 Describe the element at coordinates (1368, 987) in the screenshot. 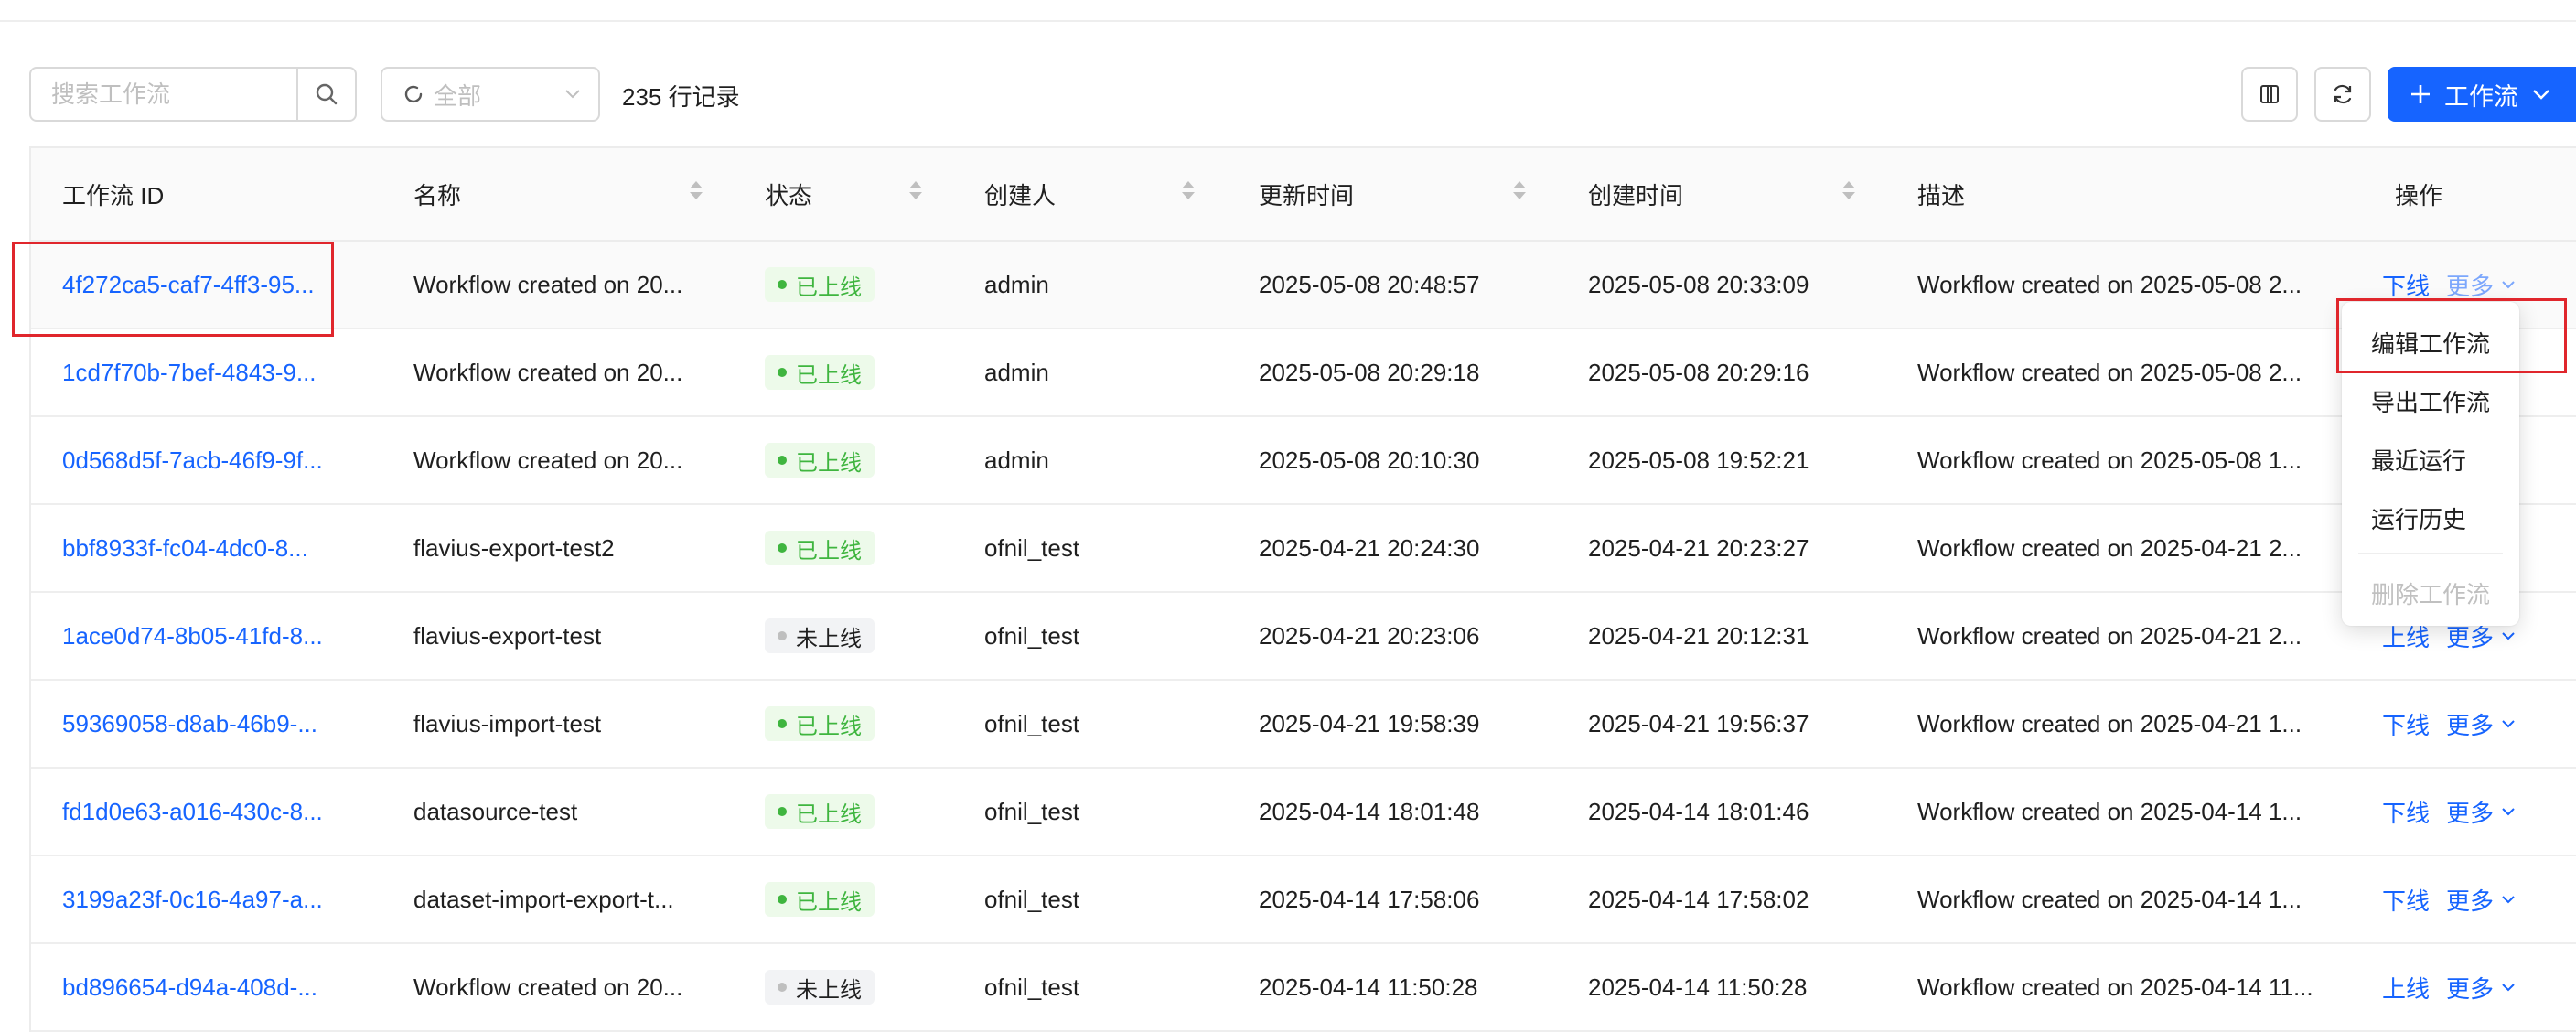

I see `updated-time: 2025-04-14 11:50:28` at that location.